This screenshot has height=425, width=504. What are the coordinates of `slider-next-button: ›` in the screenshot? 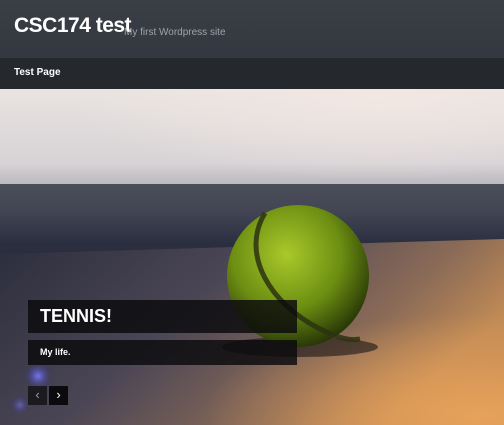 It's located at (58, 395).